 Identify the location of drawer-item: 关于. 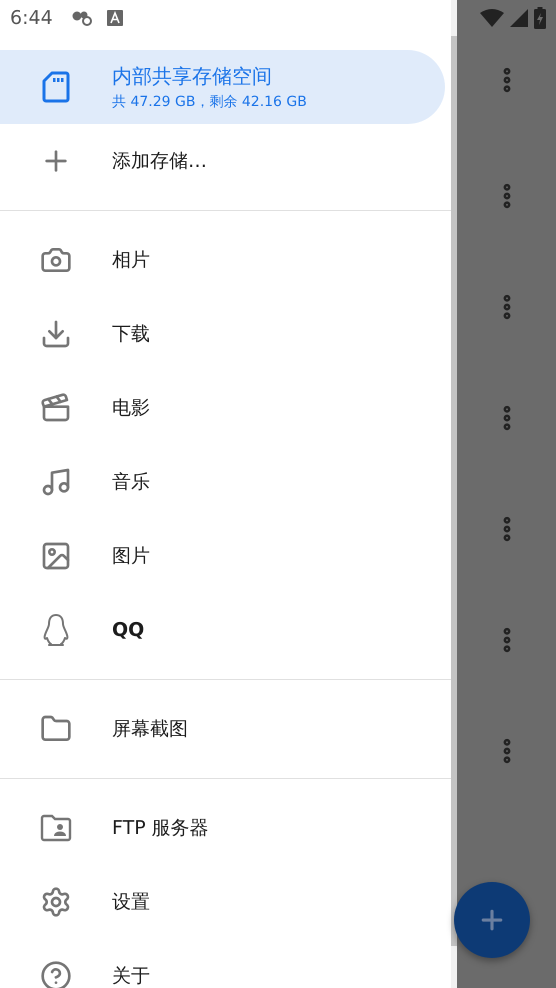
(225, 963).